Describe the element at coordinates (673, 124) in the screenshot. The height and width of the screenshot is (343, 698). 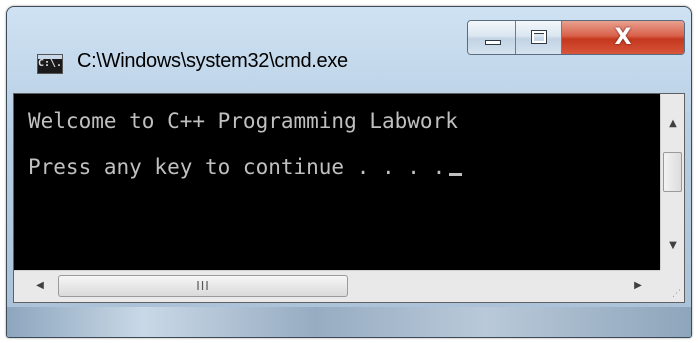
I see `scroll-up-arrow-icon: ▲` at that location.